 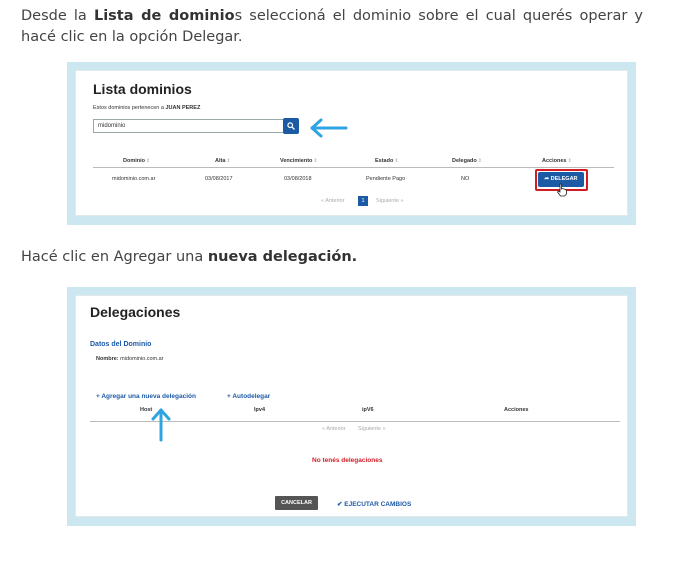 I want to click on page-title: Delegaciones, so click(x=135, y=312).